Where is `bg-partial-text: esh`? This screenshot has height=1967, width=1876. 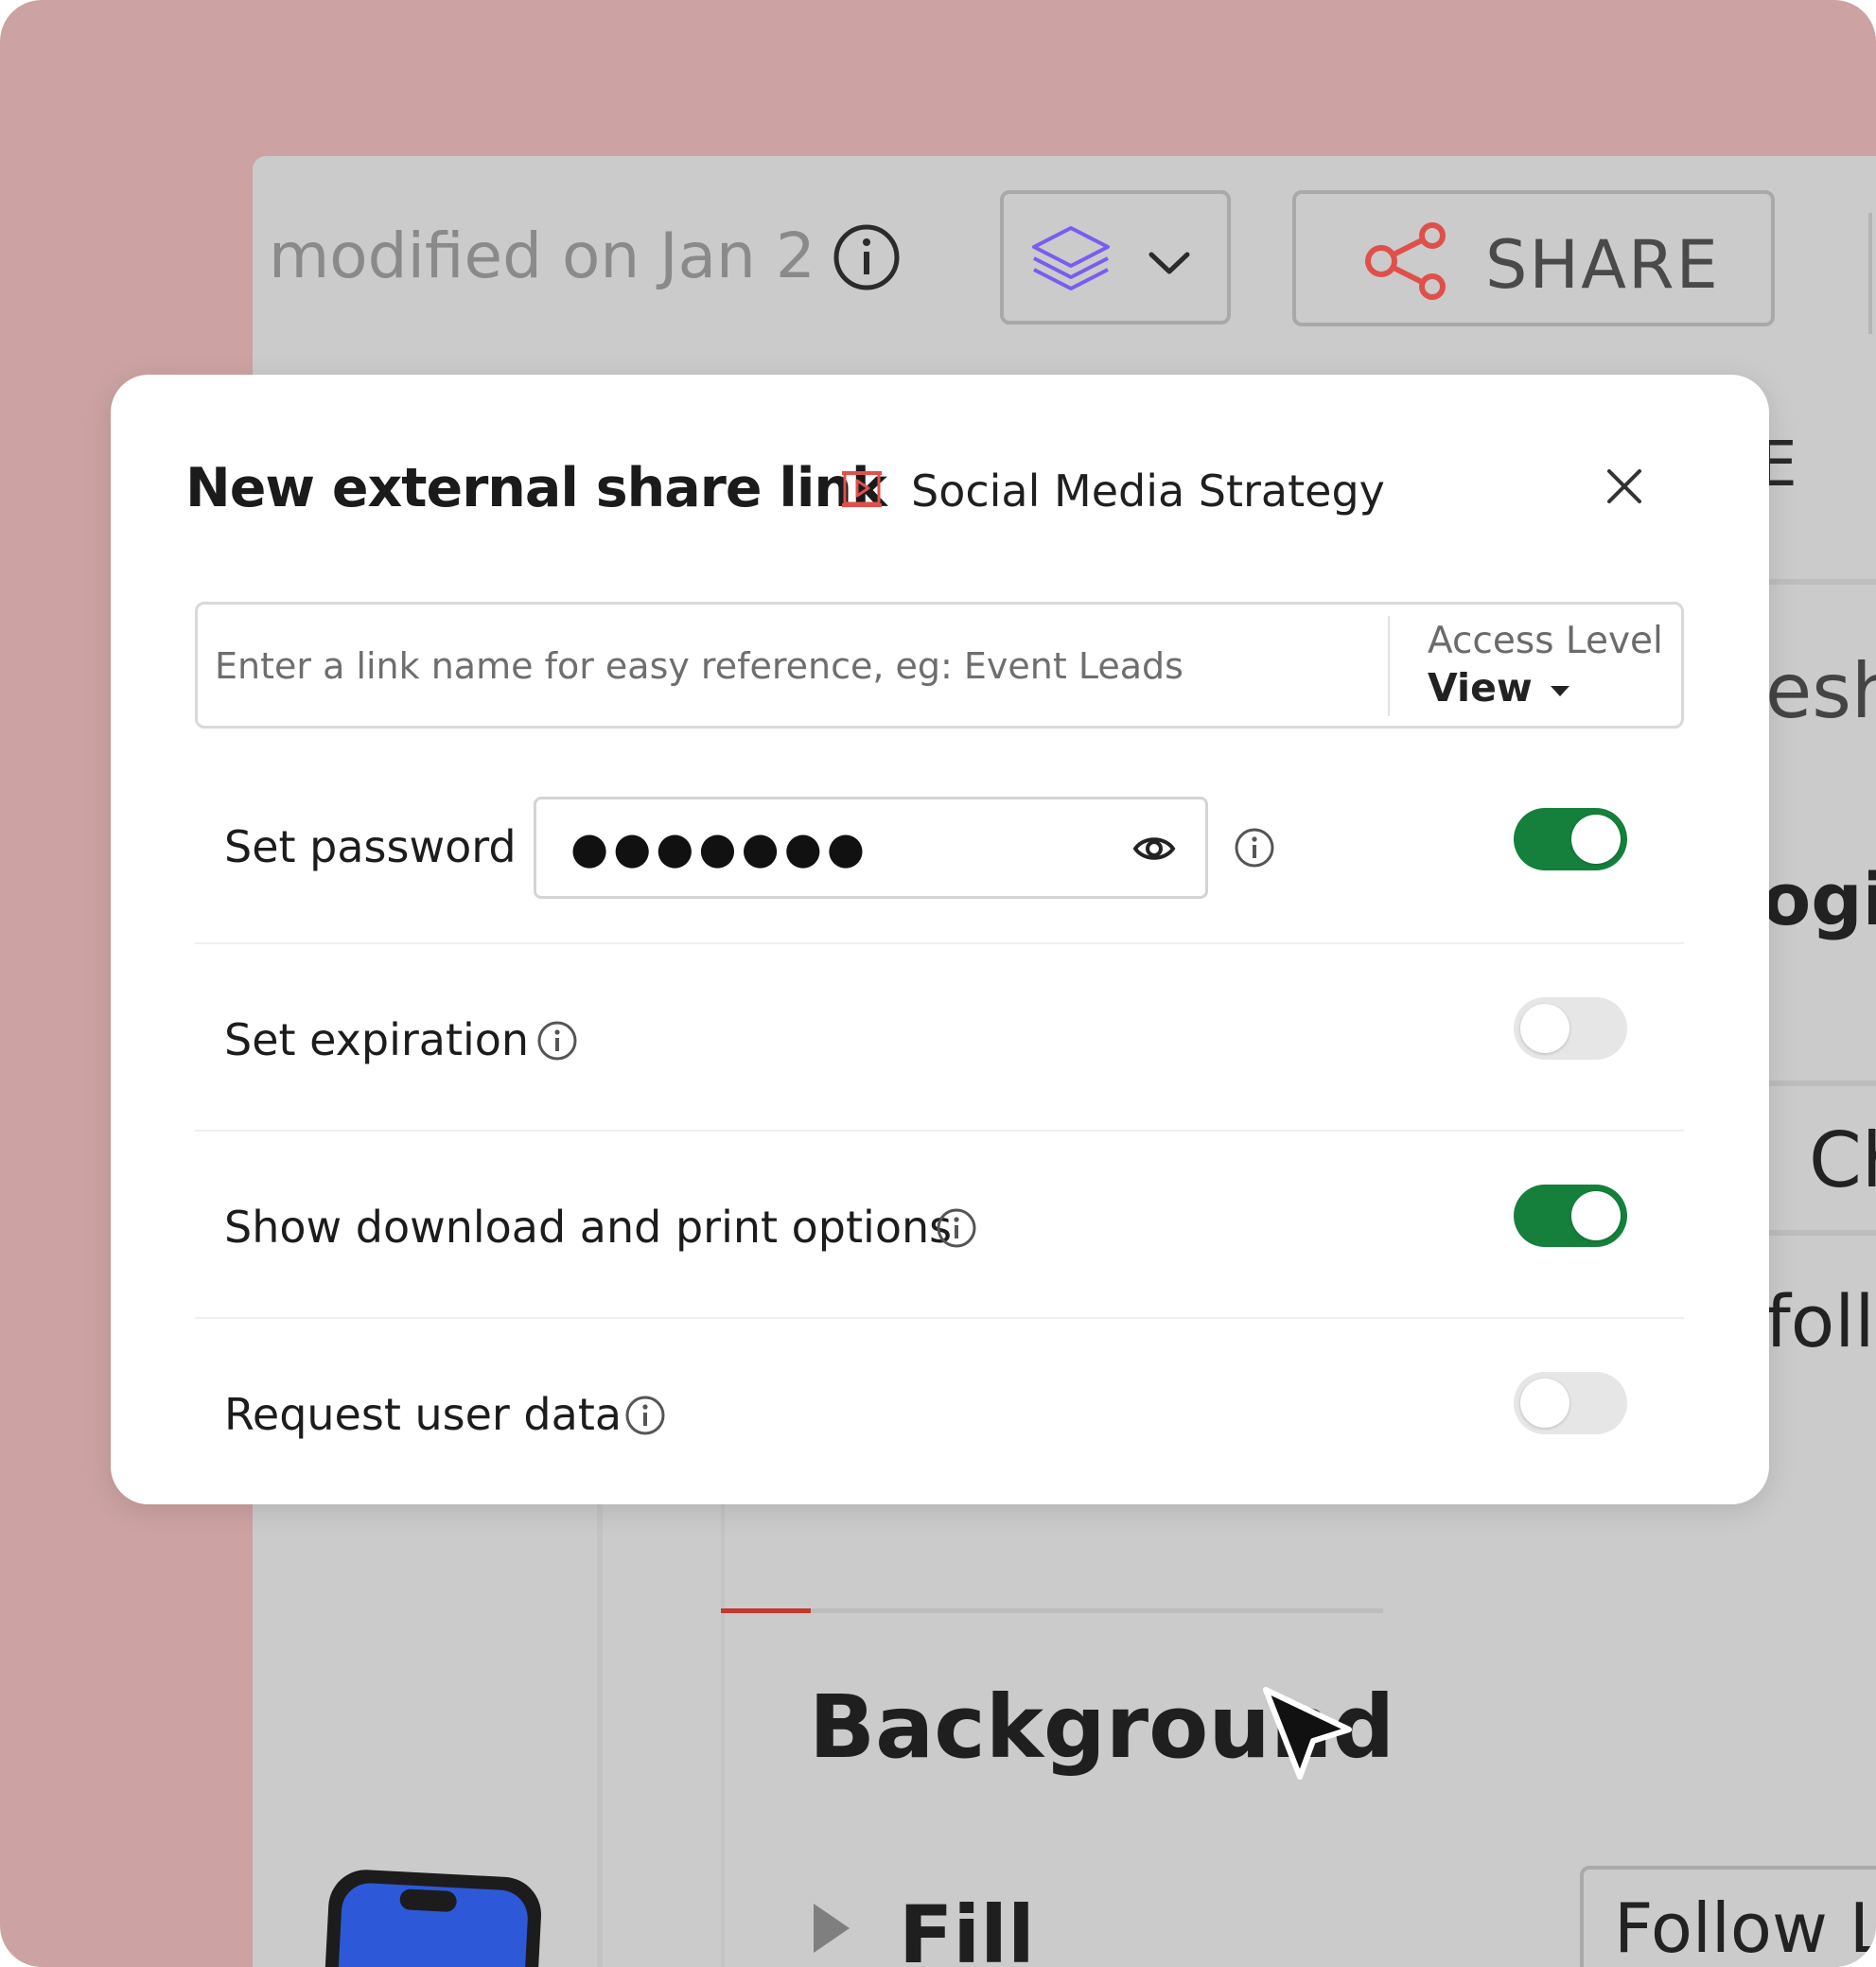
bg-partial-text: esh is located at coordinates (1820, 691).